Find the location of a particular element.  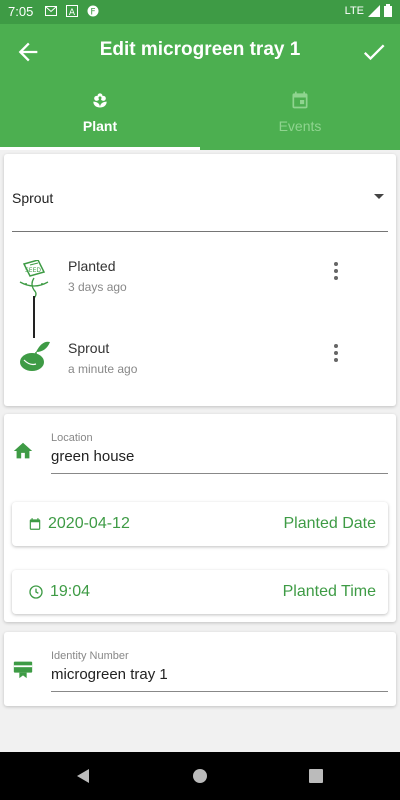

nav-recents-icon is located at coordinates (316, 776).